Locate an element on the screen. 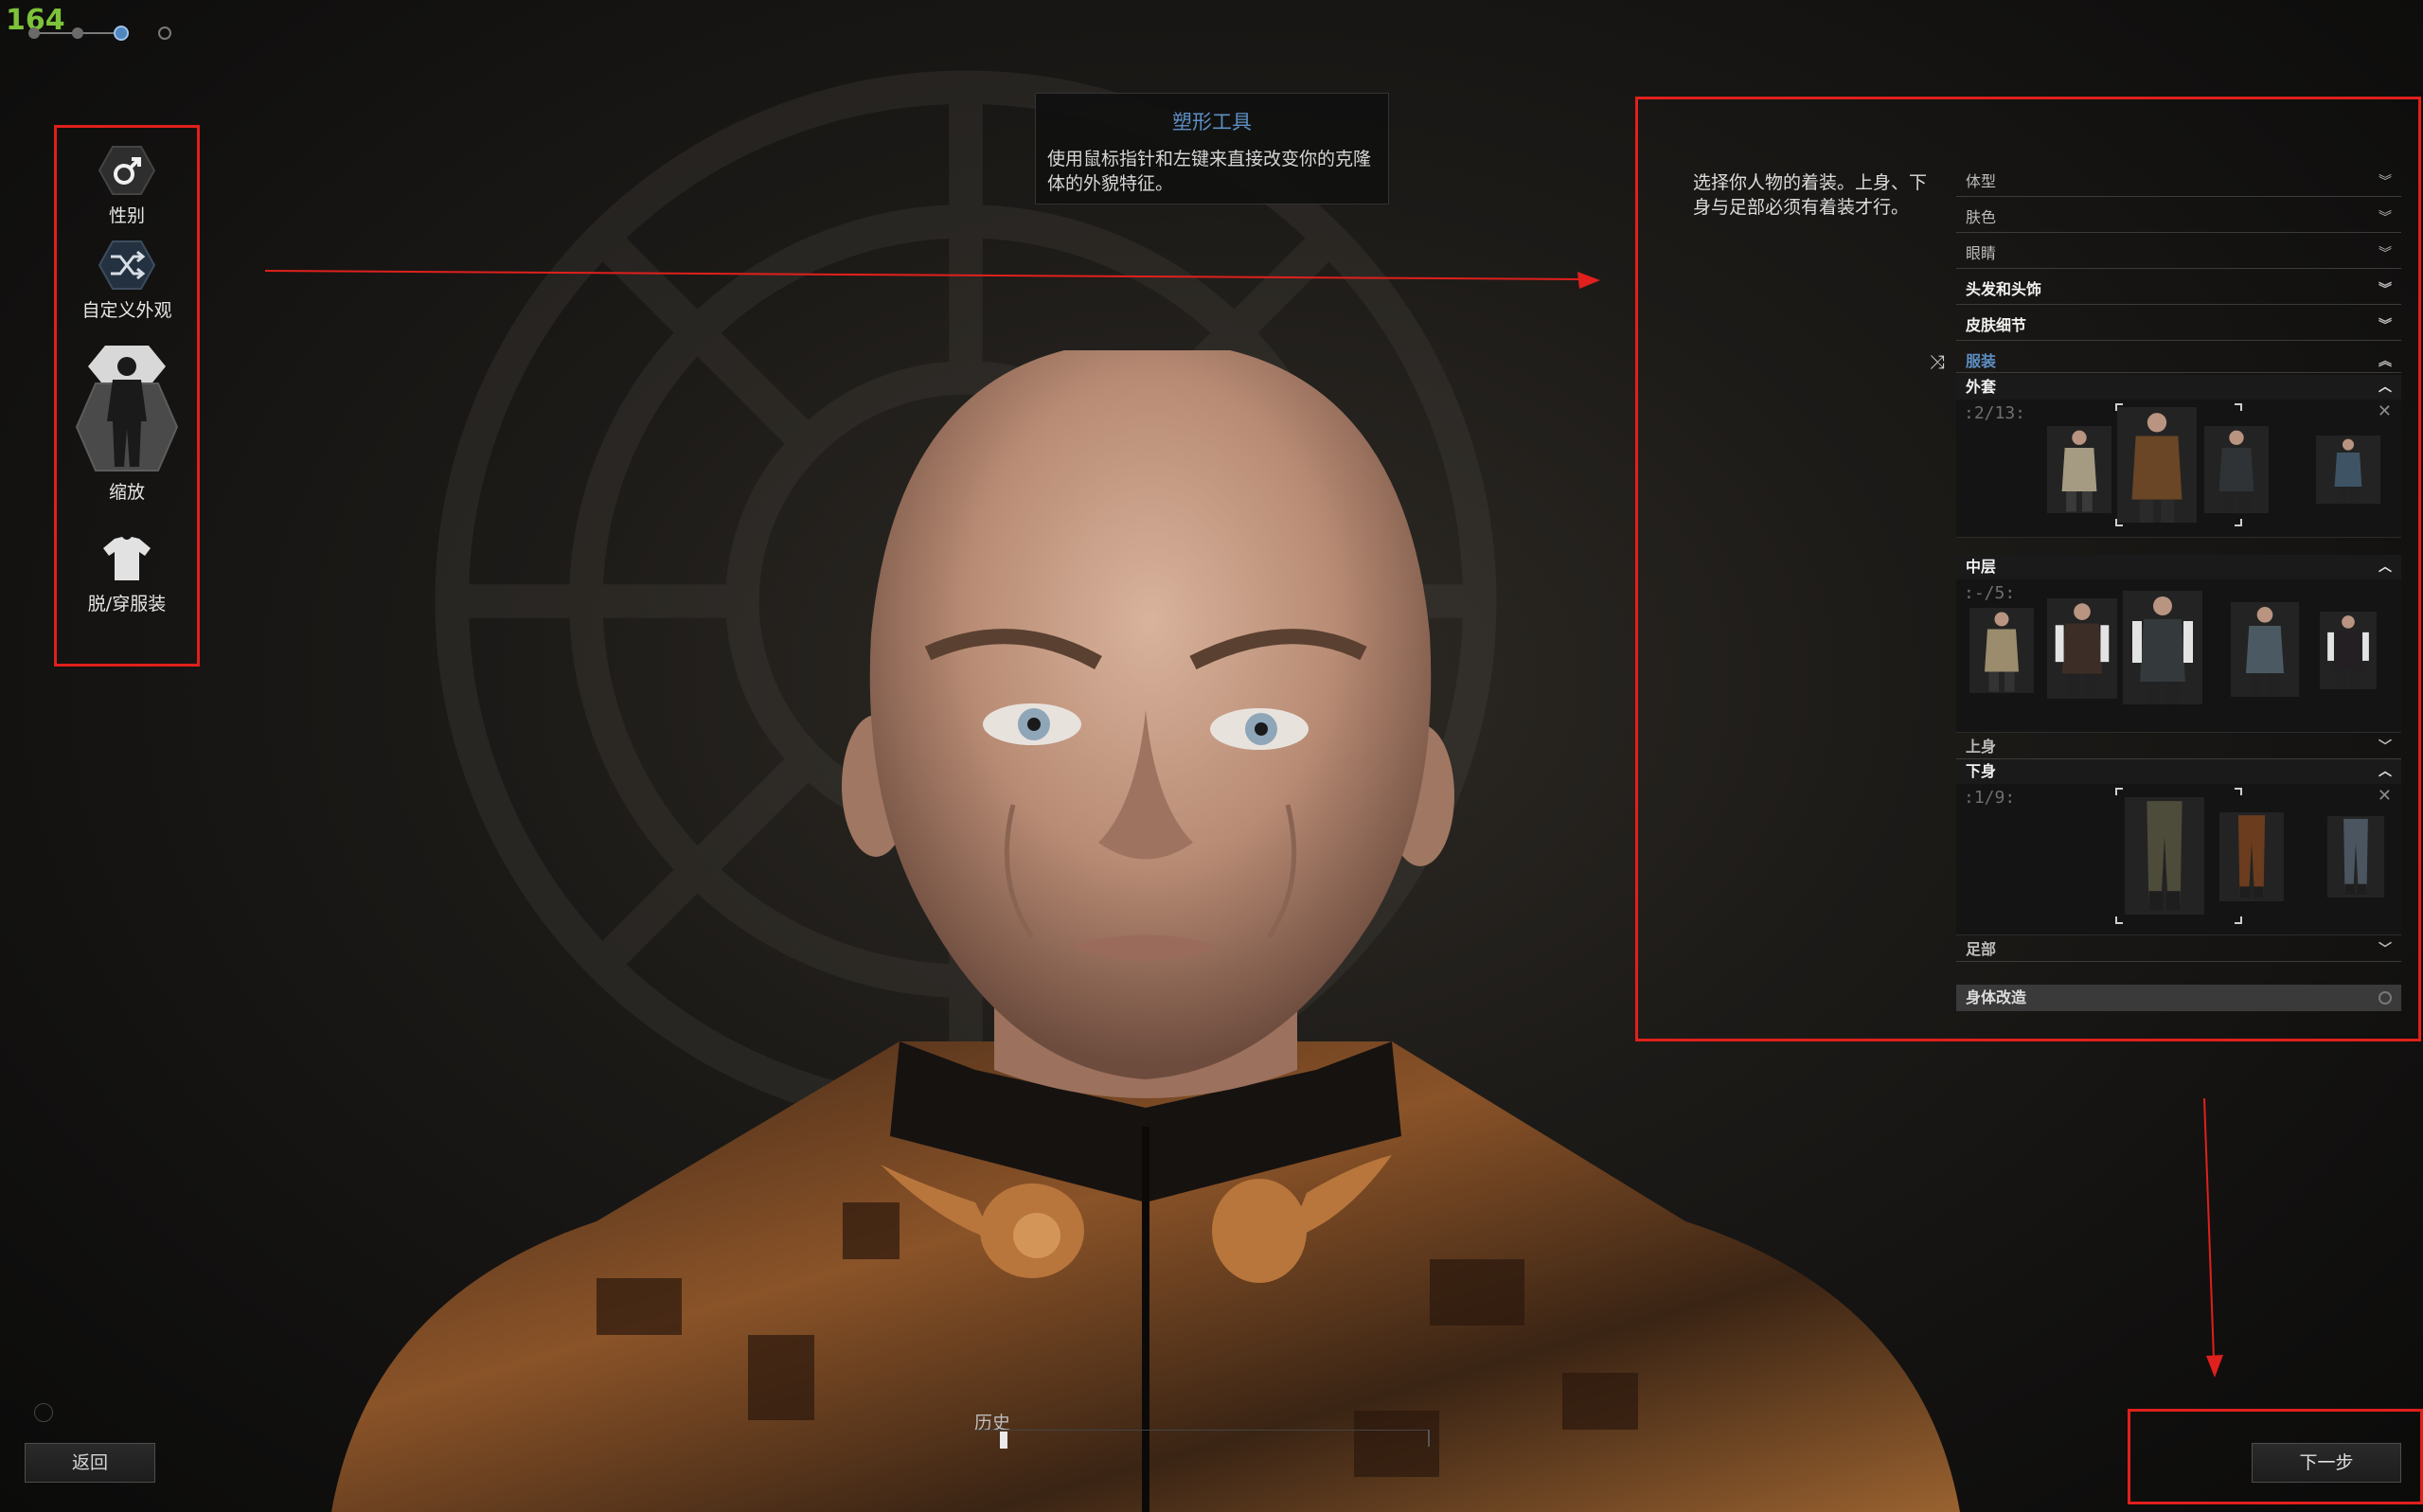 Image resolution: width=2423 pixels, height=1512 pixels. custom-appearance-tool: 自定义外观 is located at coordinates (127, 281).